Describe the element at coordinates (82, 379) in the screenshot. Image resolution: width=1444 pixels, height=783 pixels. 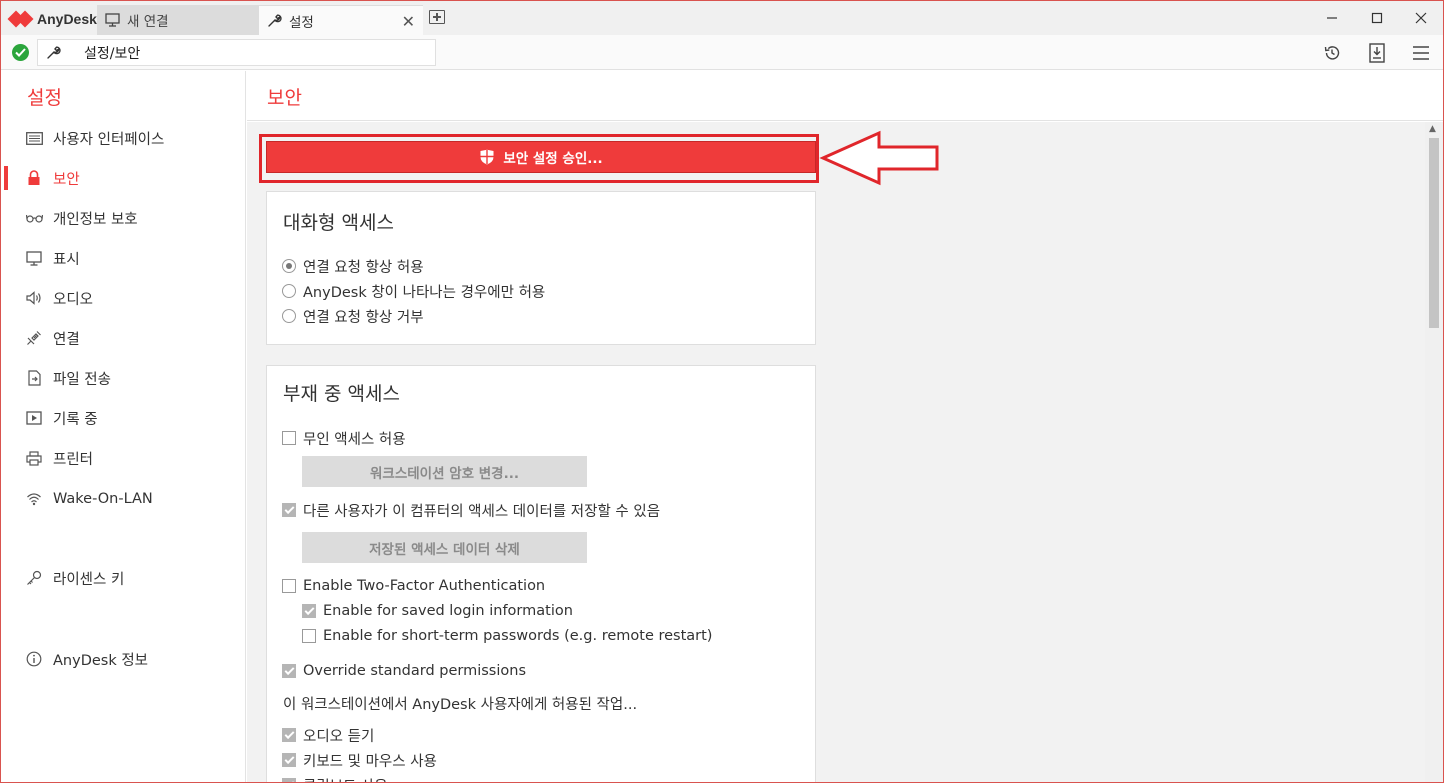
I see `sidebar-item-label: 파일 전송` at that location.